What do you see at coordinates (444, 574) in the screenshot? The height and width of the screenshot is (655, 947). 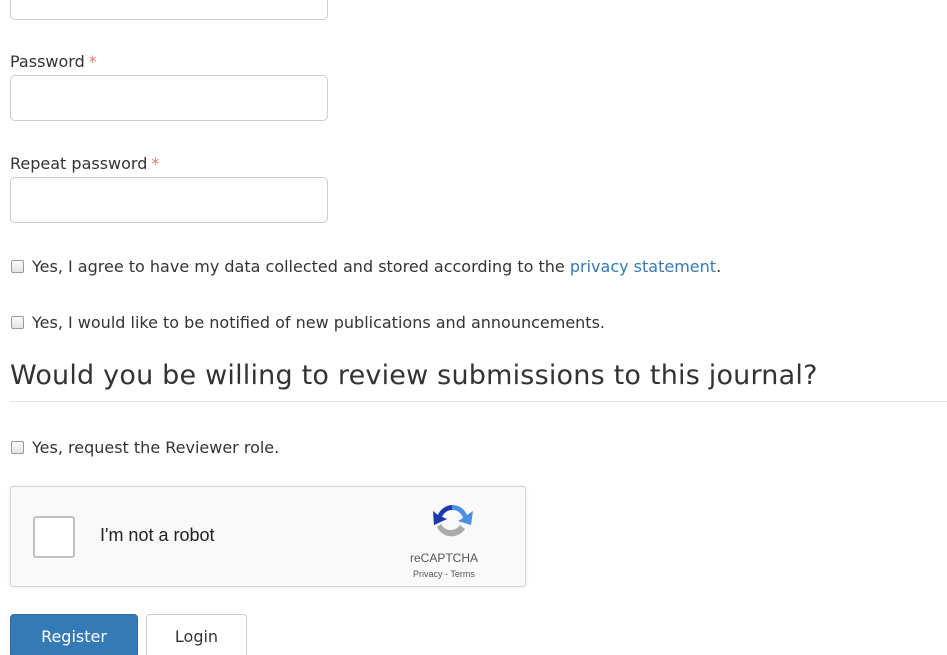 I see `recaptcha-links: Privacy - Terms` at bounding box center [444, 574].